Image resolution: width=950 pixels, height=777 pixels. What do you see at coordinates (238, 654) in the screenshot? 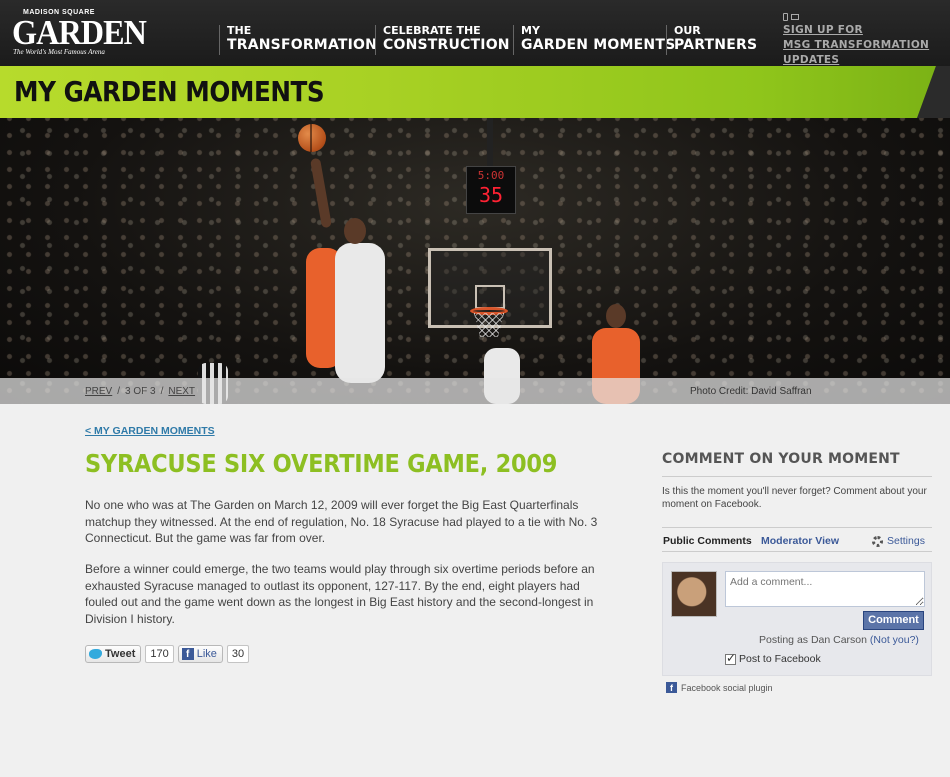
I see `like-count: 30` at bounding box center [238, 654].